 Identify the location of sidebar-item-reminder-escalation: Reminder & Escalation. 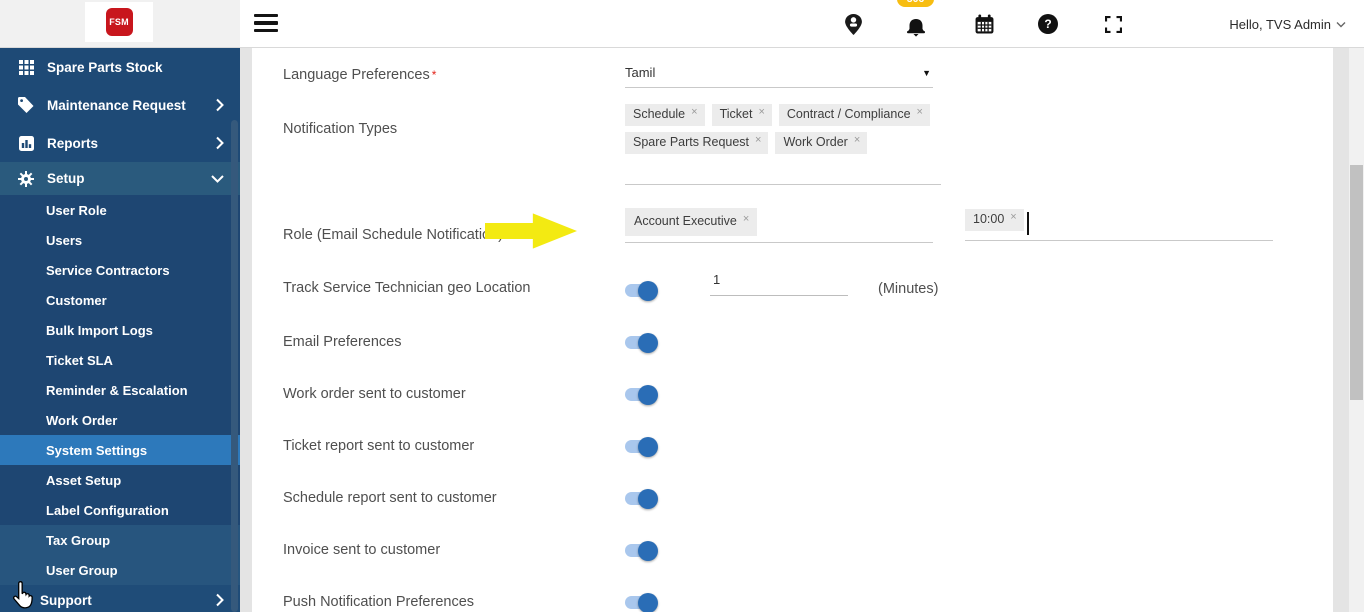
(120, 390).